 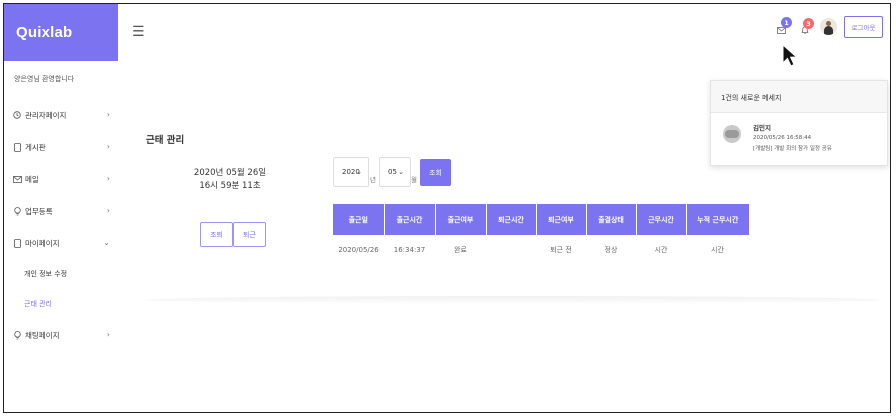 I want to click on column-header: 누적 근무시간, so click(x=717, y=219).